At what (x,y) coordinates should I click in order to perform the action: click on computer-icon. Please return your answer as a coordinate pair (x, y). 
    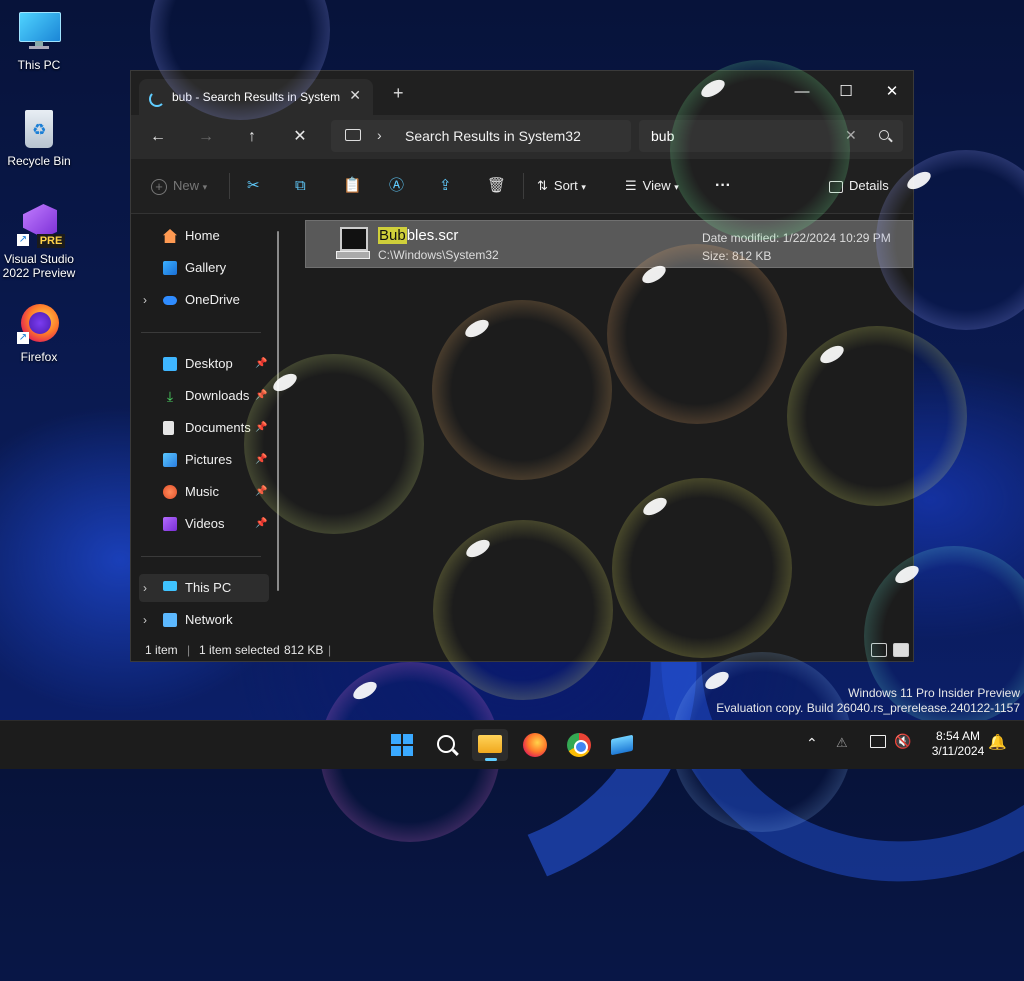
    Looking at the image, I should click on (353, 135).